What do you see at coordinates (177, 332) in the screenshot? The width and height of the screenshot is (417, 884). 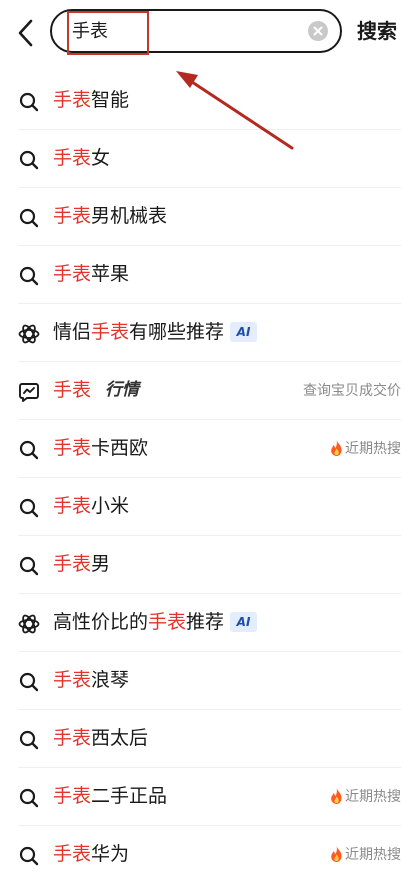 I see `suggestion-text-suffix: 有哪些推荐` at bounding box center [177, 332].